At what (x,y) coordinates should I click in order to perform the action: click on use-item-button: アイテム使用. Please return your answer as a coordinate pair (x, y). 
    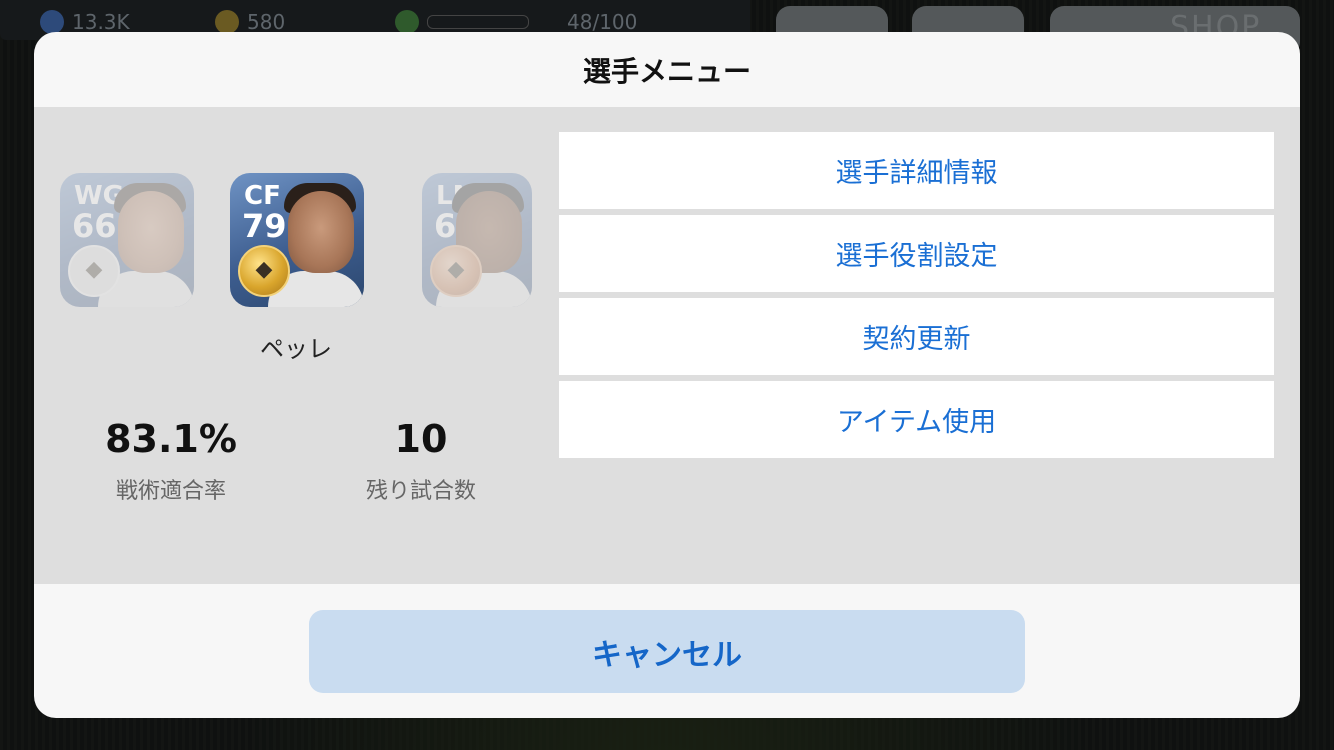
    Looking at the image, I should click on (916, 419).